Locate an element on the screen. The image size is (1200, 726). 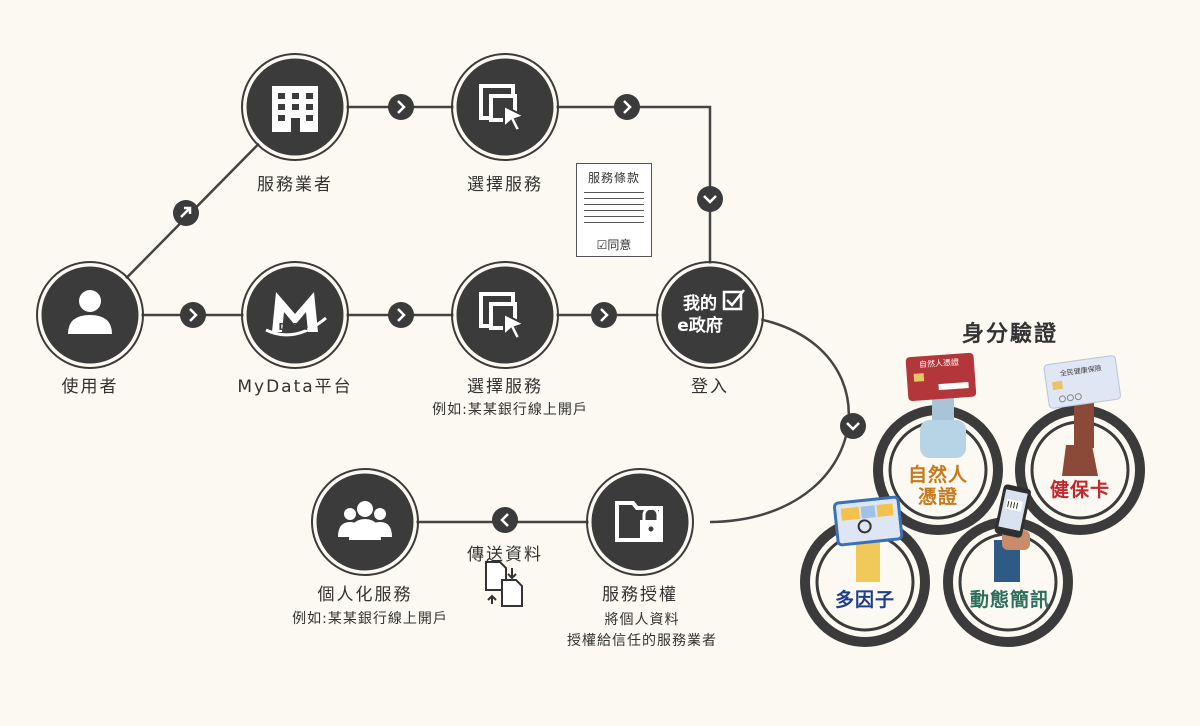
select-service-top-label: 選擇服務 is located at coordinates (505, 185).